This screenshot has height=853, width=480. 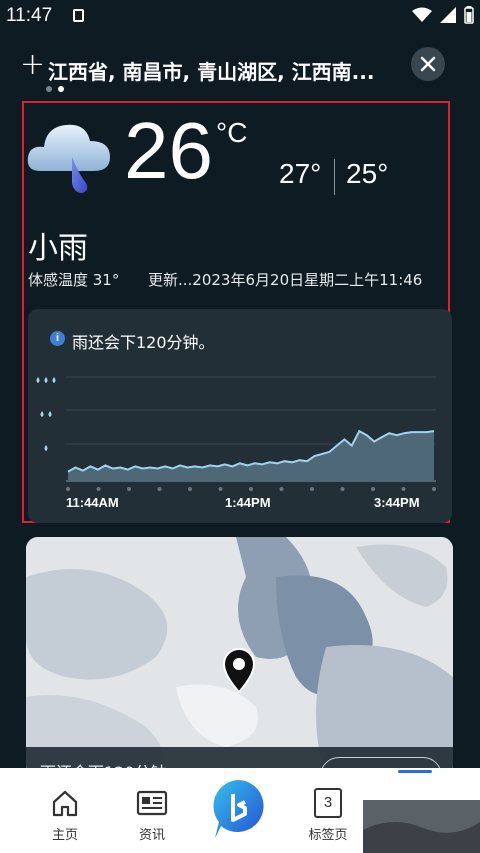 What do you see at coordinates (65, 803) in the screenshot?
I see `home-icon` at bounding box center [65, 803].